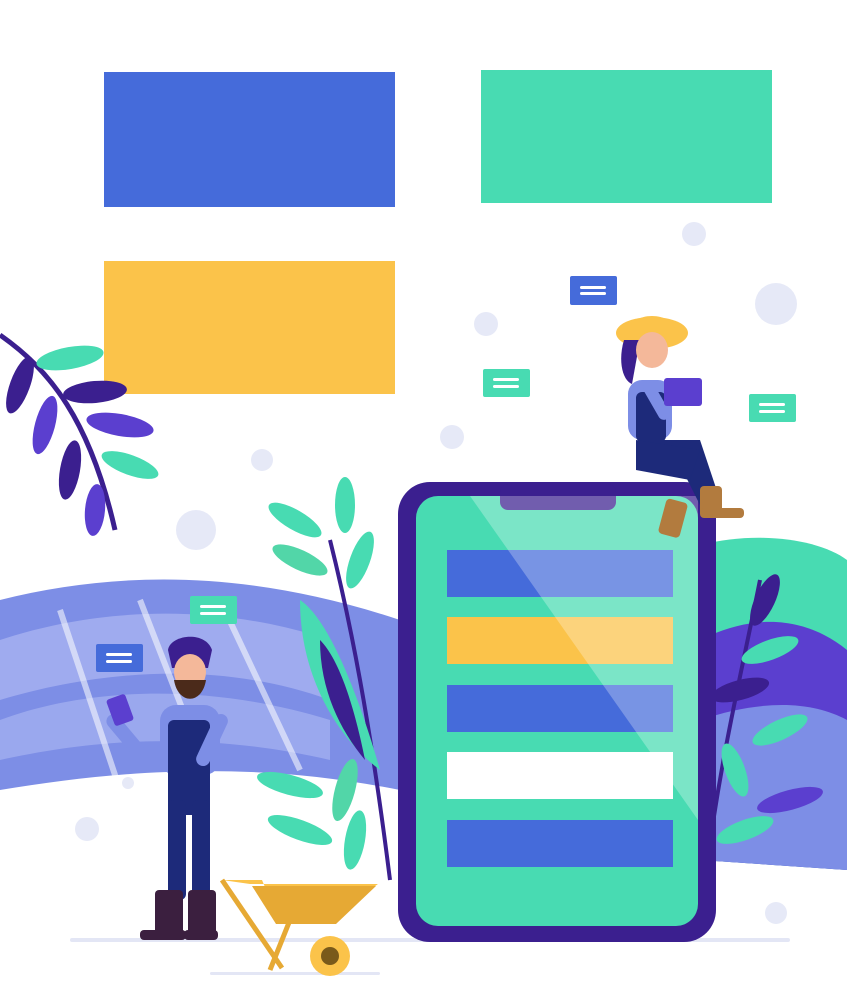  What do you see at coordinates (79, 434) in the screenshot?
I see `leaf-branch-icon` at bounding box center [79, 434].